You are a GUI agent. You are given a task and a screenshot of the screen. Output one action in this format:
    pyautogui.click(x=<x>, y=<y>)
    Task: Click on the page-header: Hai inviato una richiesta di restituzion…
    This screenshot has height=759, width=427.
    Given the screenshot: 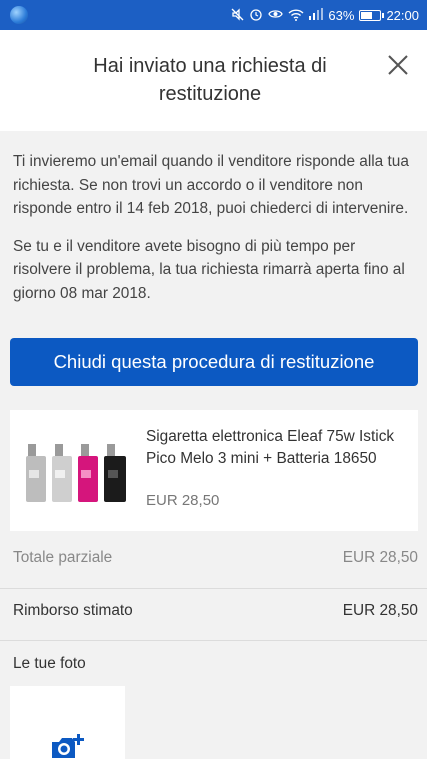 What is the action you would take?
    pyautogui.click(x=213, y=80)
    